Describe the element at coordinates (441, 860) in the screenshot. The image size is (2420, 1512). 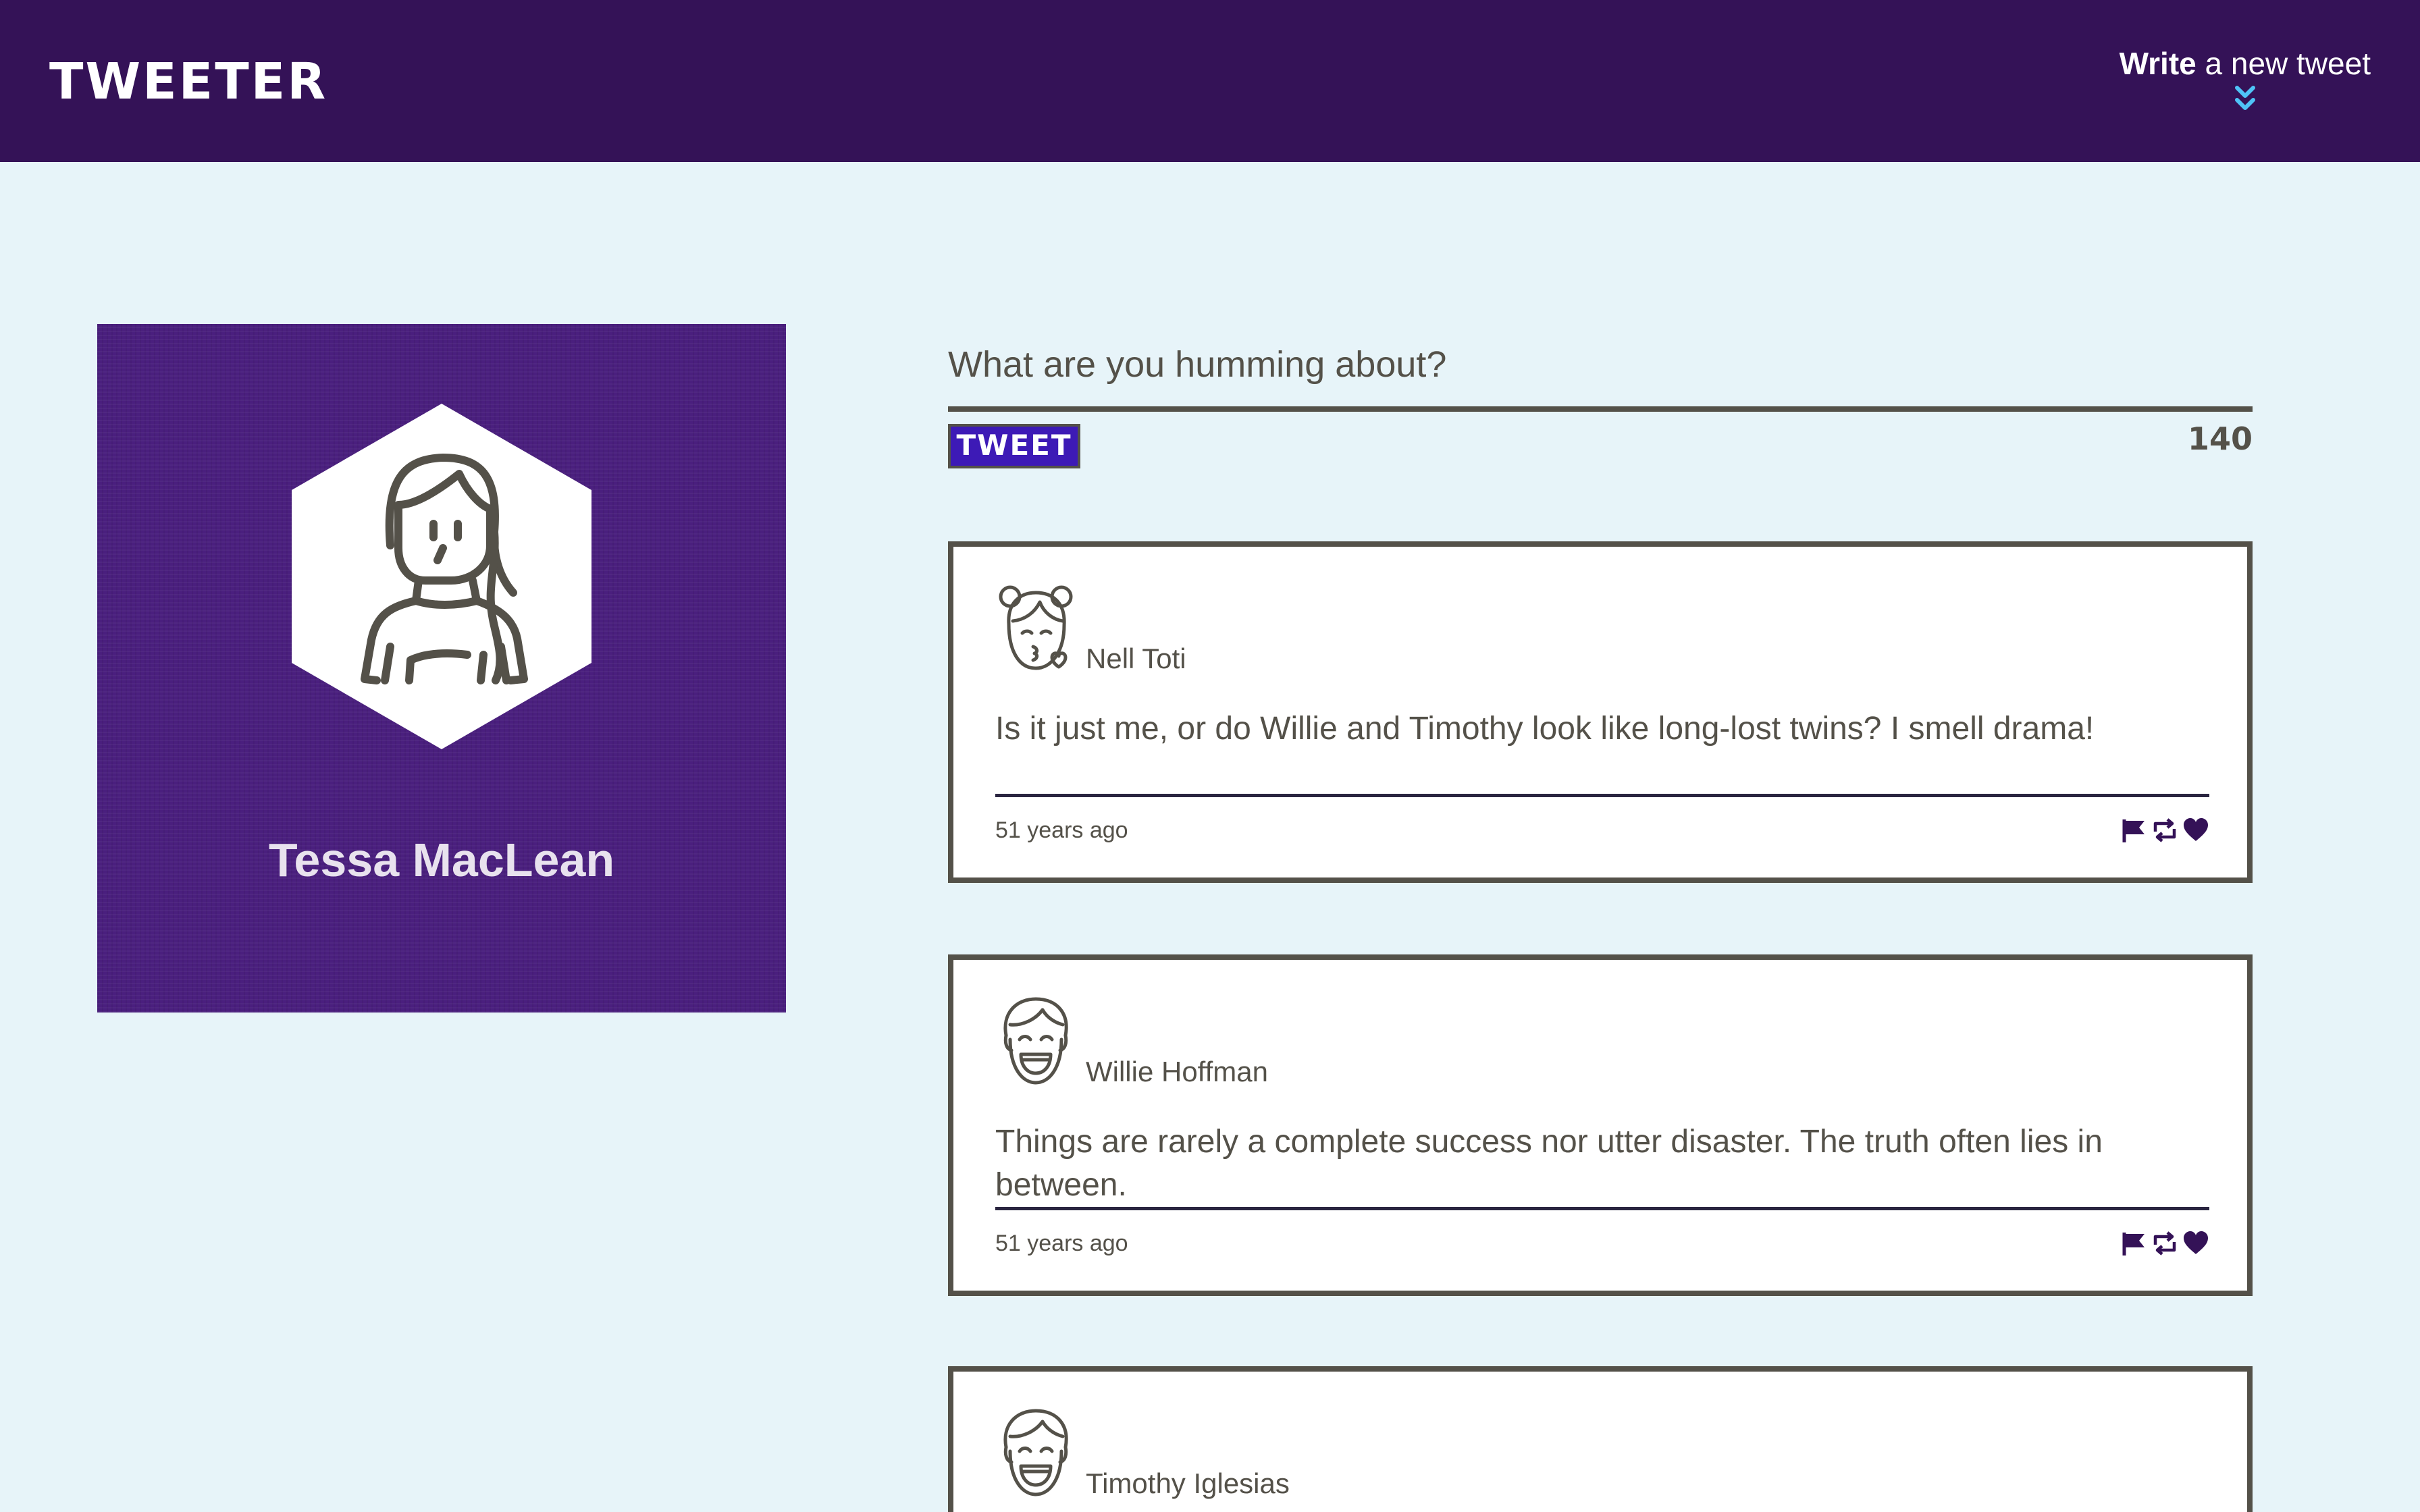
I see `profile-name: Tessa MacLean` at that location.